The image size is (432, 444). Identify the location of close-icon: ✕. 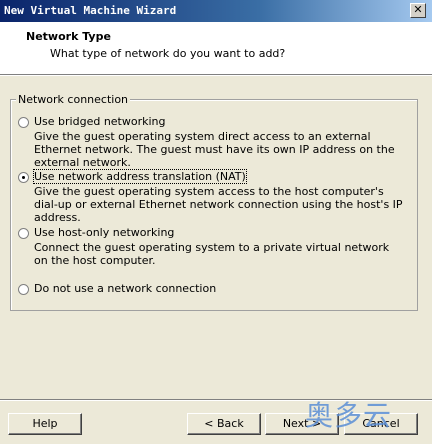
(418, 9).